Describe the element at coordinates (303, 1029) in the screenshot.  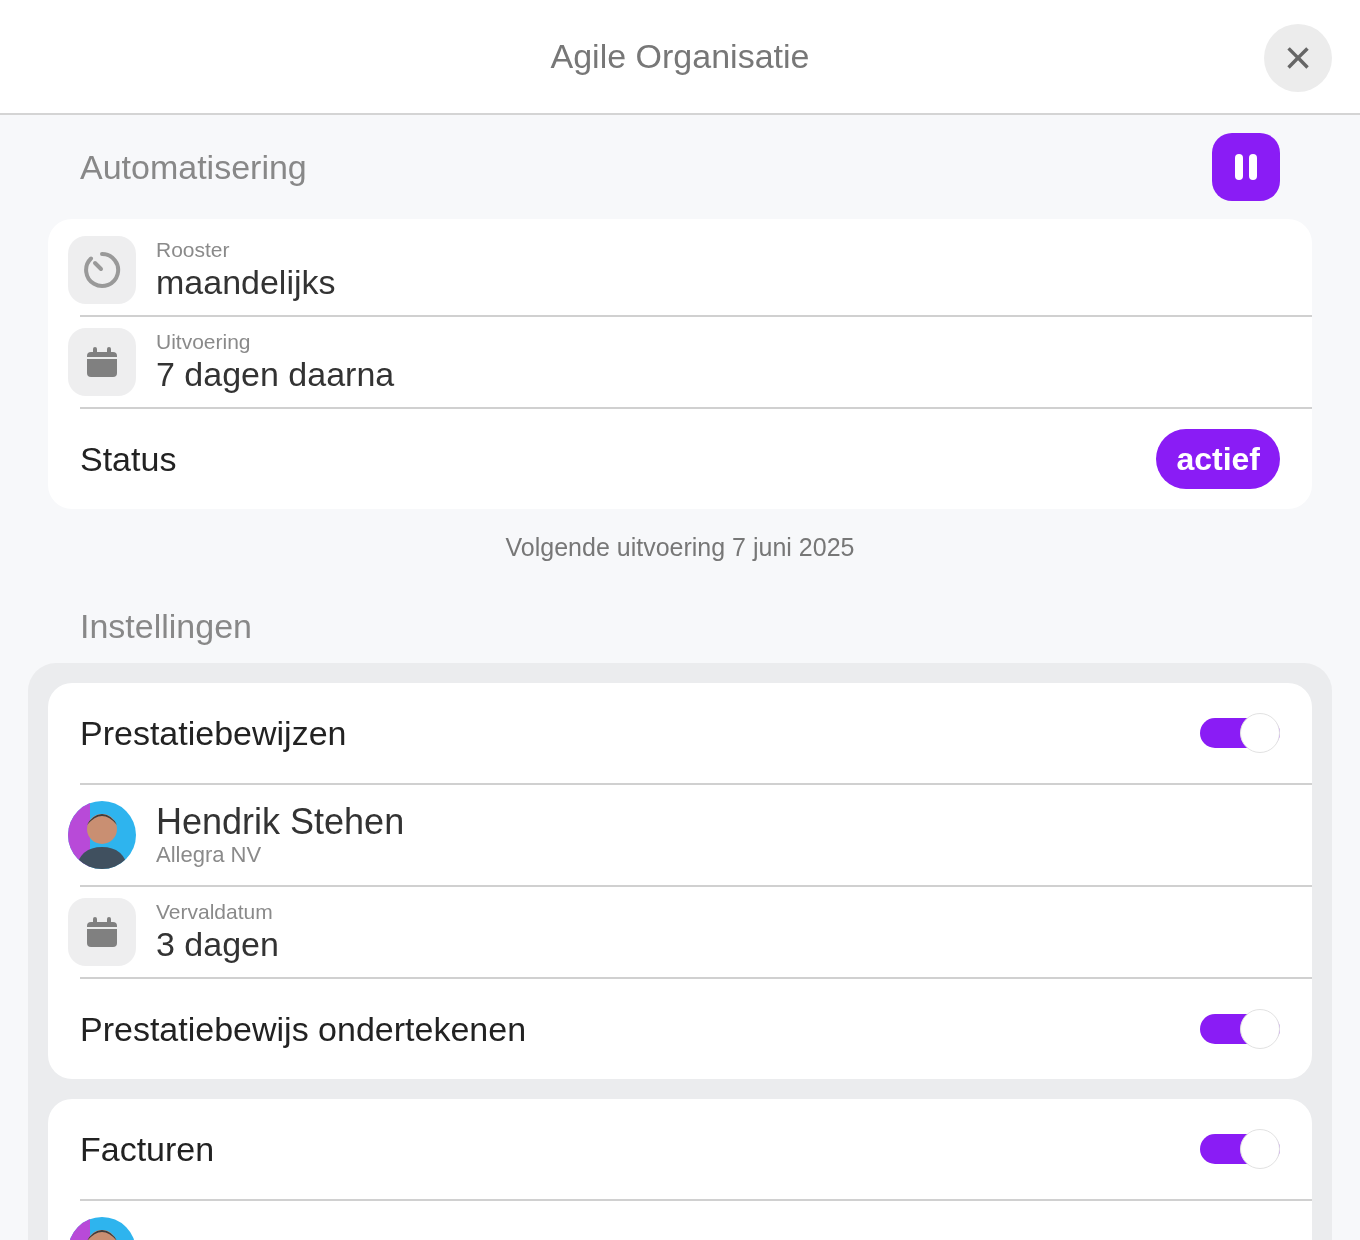
I see `setting-label: Prestatiebewijs ondertekenen` at that location.